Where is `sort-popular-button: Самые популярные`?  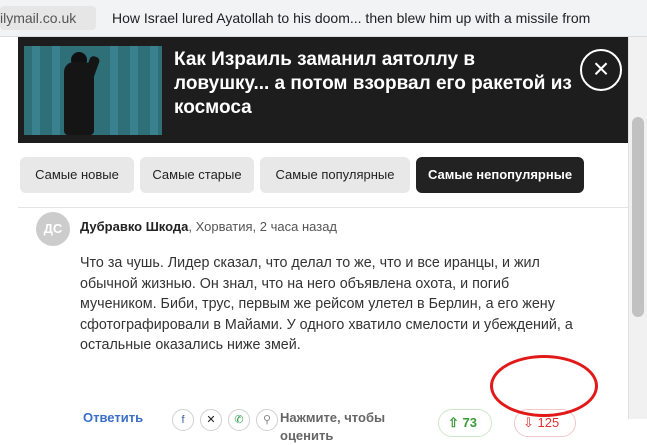 sort-popular-button: Самые популярные is located at coordinates (335, 175).